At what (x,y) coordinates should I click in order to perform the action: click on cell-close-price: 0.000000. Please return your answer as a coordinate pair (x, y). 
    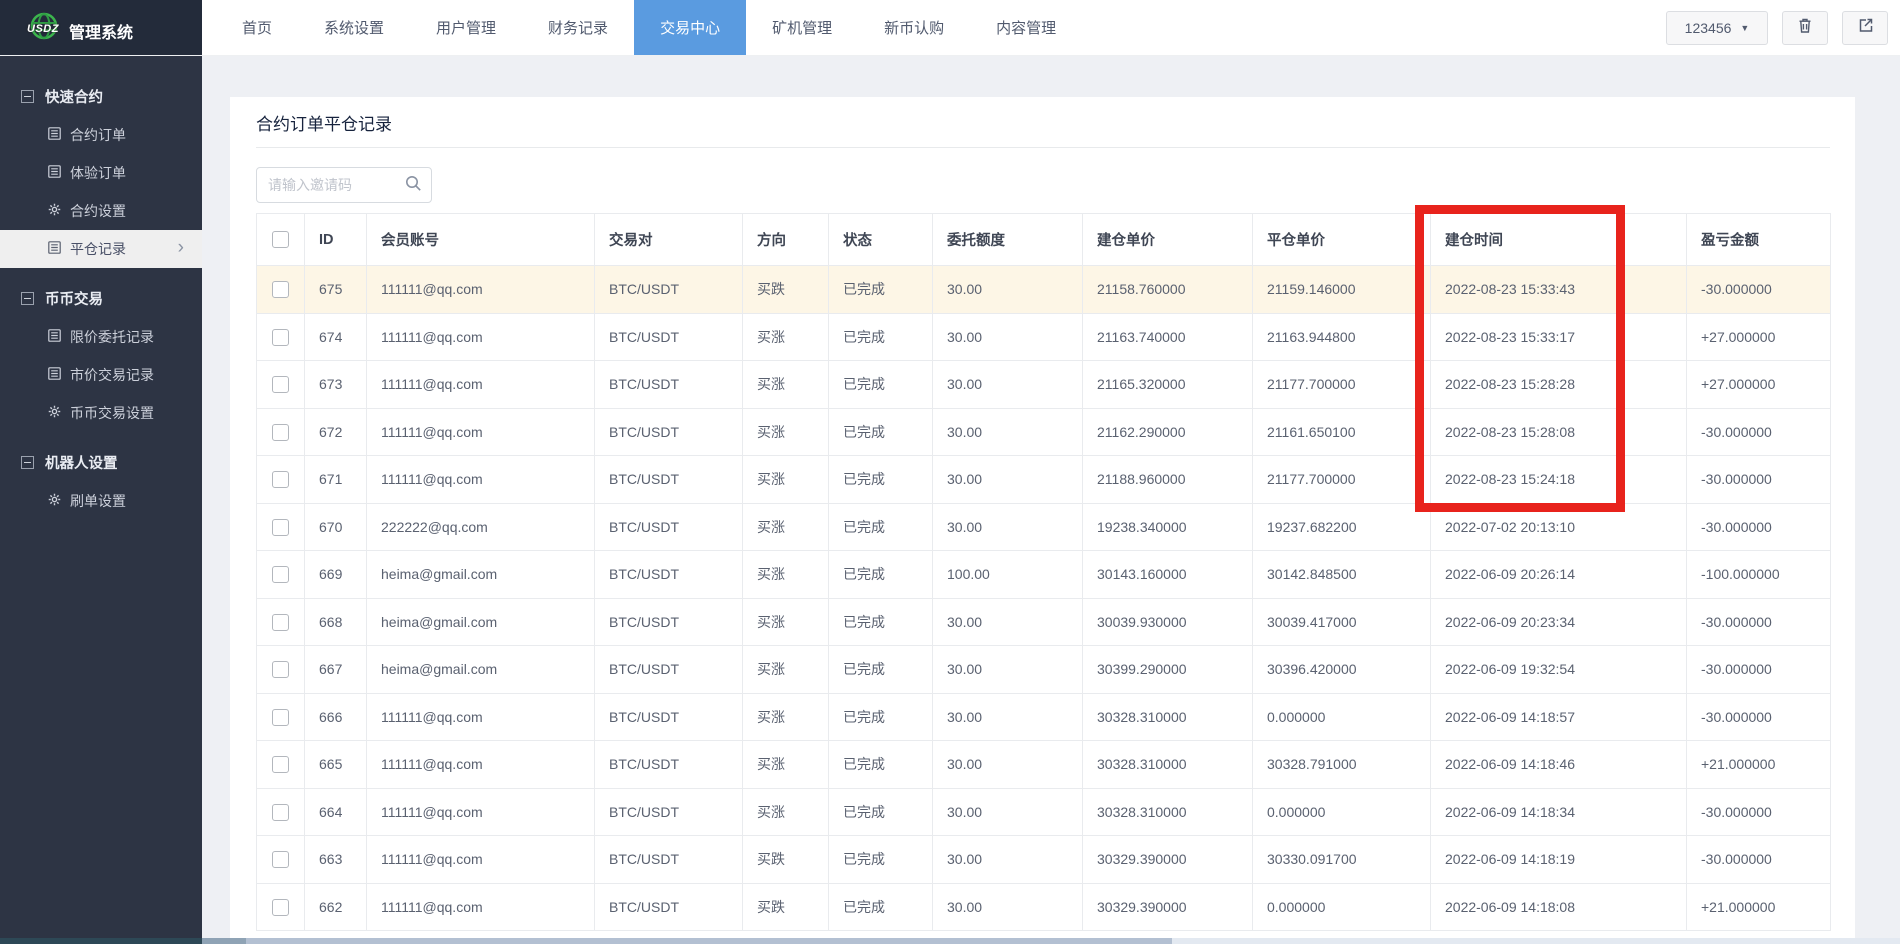
    Looking at the image, I should click on (1341, 811).